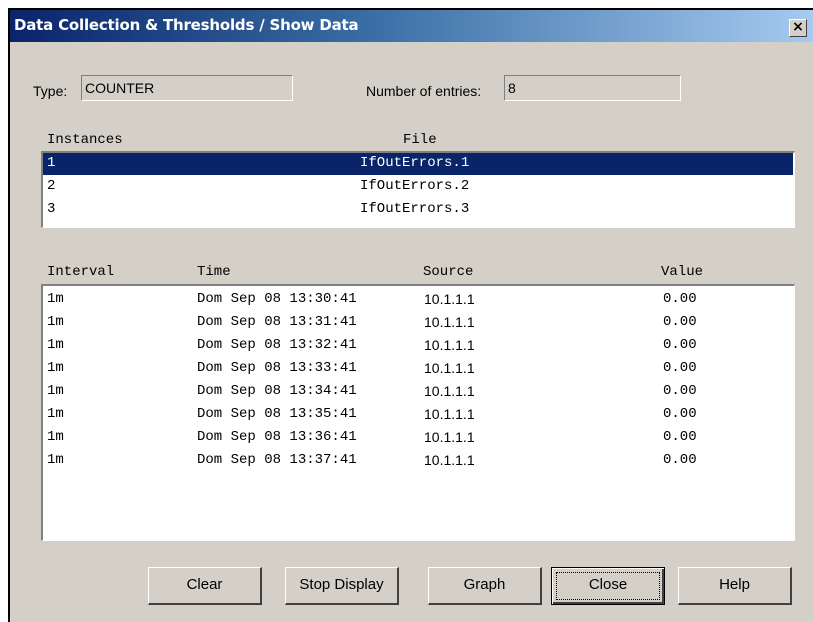  What do you see at coordinates (342, 586) in the screenshot?
I see `stop-display-button: Stop Display` at bounding box center [342, 586].